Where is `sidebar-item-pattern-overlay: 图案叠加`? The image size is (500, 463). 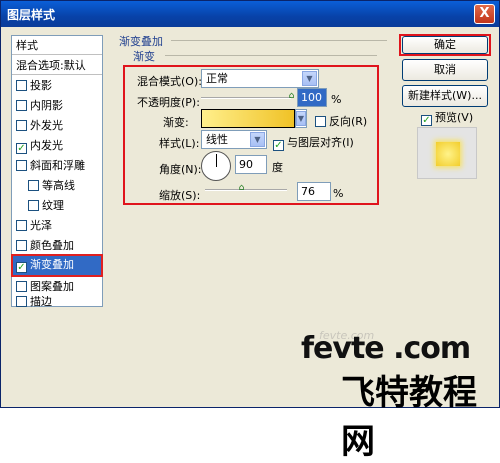 sidebar-item-pattern-overlay: 图案叠加 is located at coordinates (57, 286).